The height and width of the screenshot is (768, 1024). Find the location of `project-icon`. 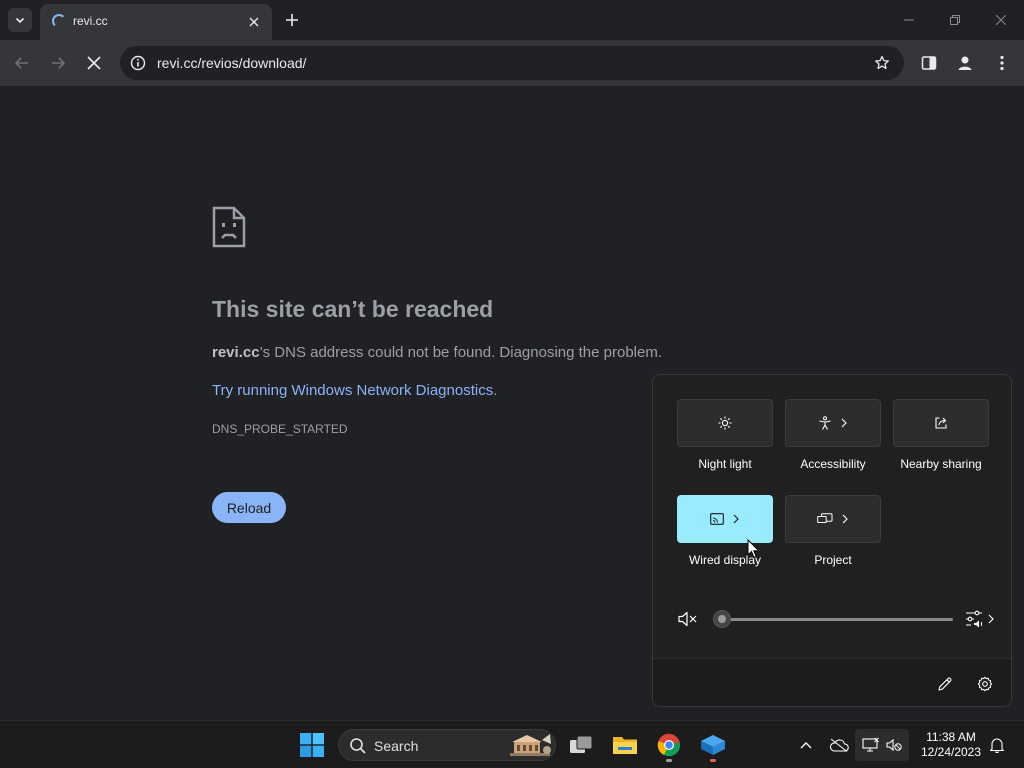

project-icon is located at coordinates (825, 518).